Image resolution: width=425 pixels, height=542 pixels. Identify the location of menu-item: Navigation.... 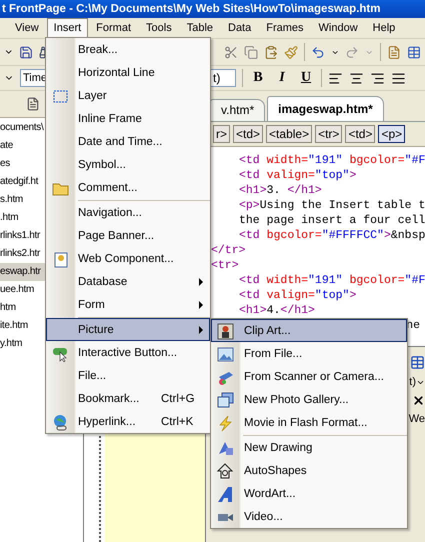
(128, 212).